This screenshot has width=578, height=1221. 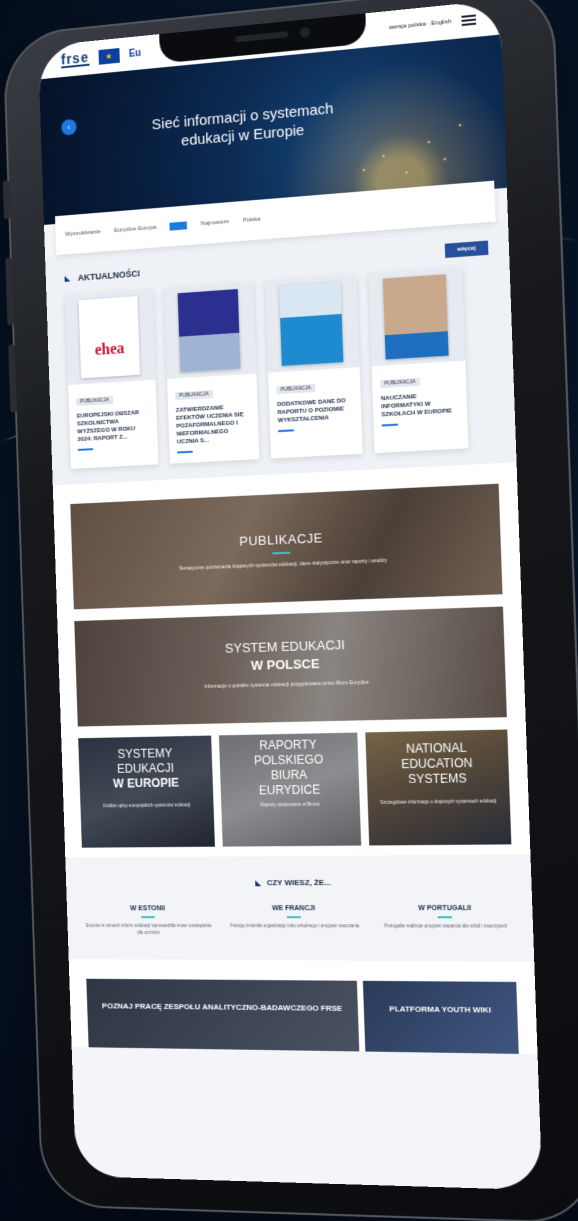 I want to click on fact-title: W PORTUGALII, so click(x=445, y=908).